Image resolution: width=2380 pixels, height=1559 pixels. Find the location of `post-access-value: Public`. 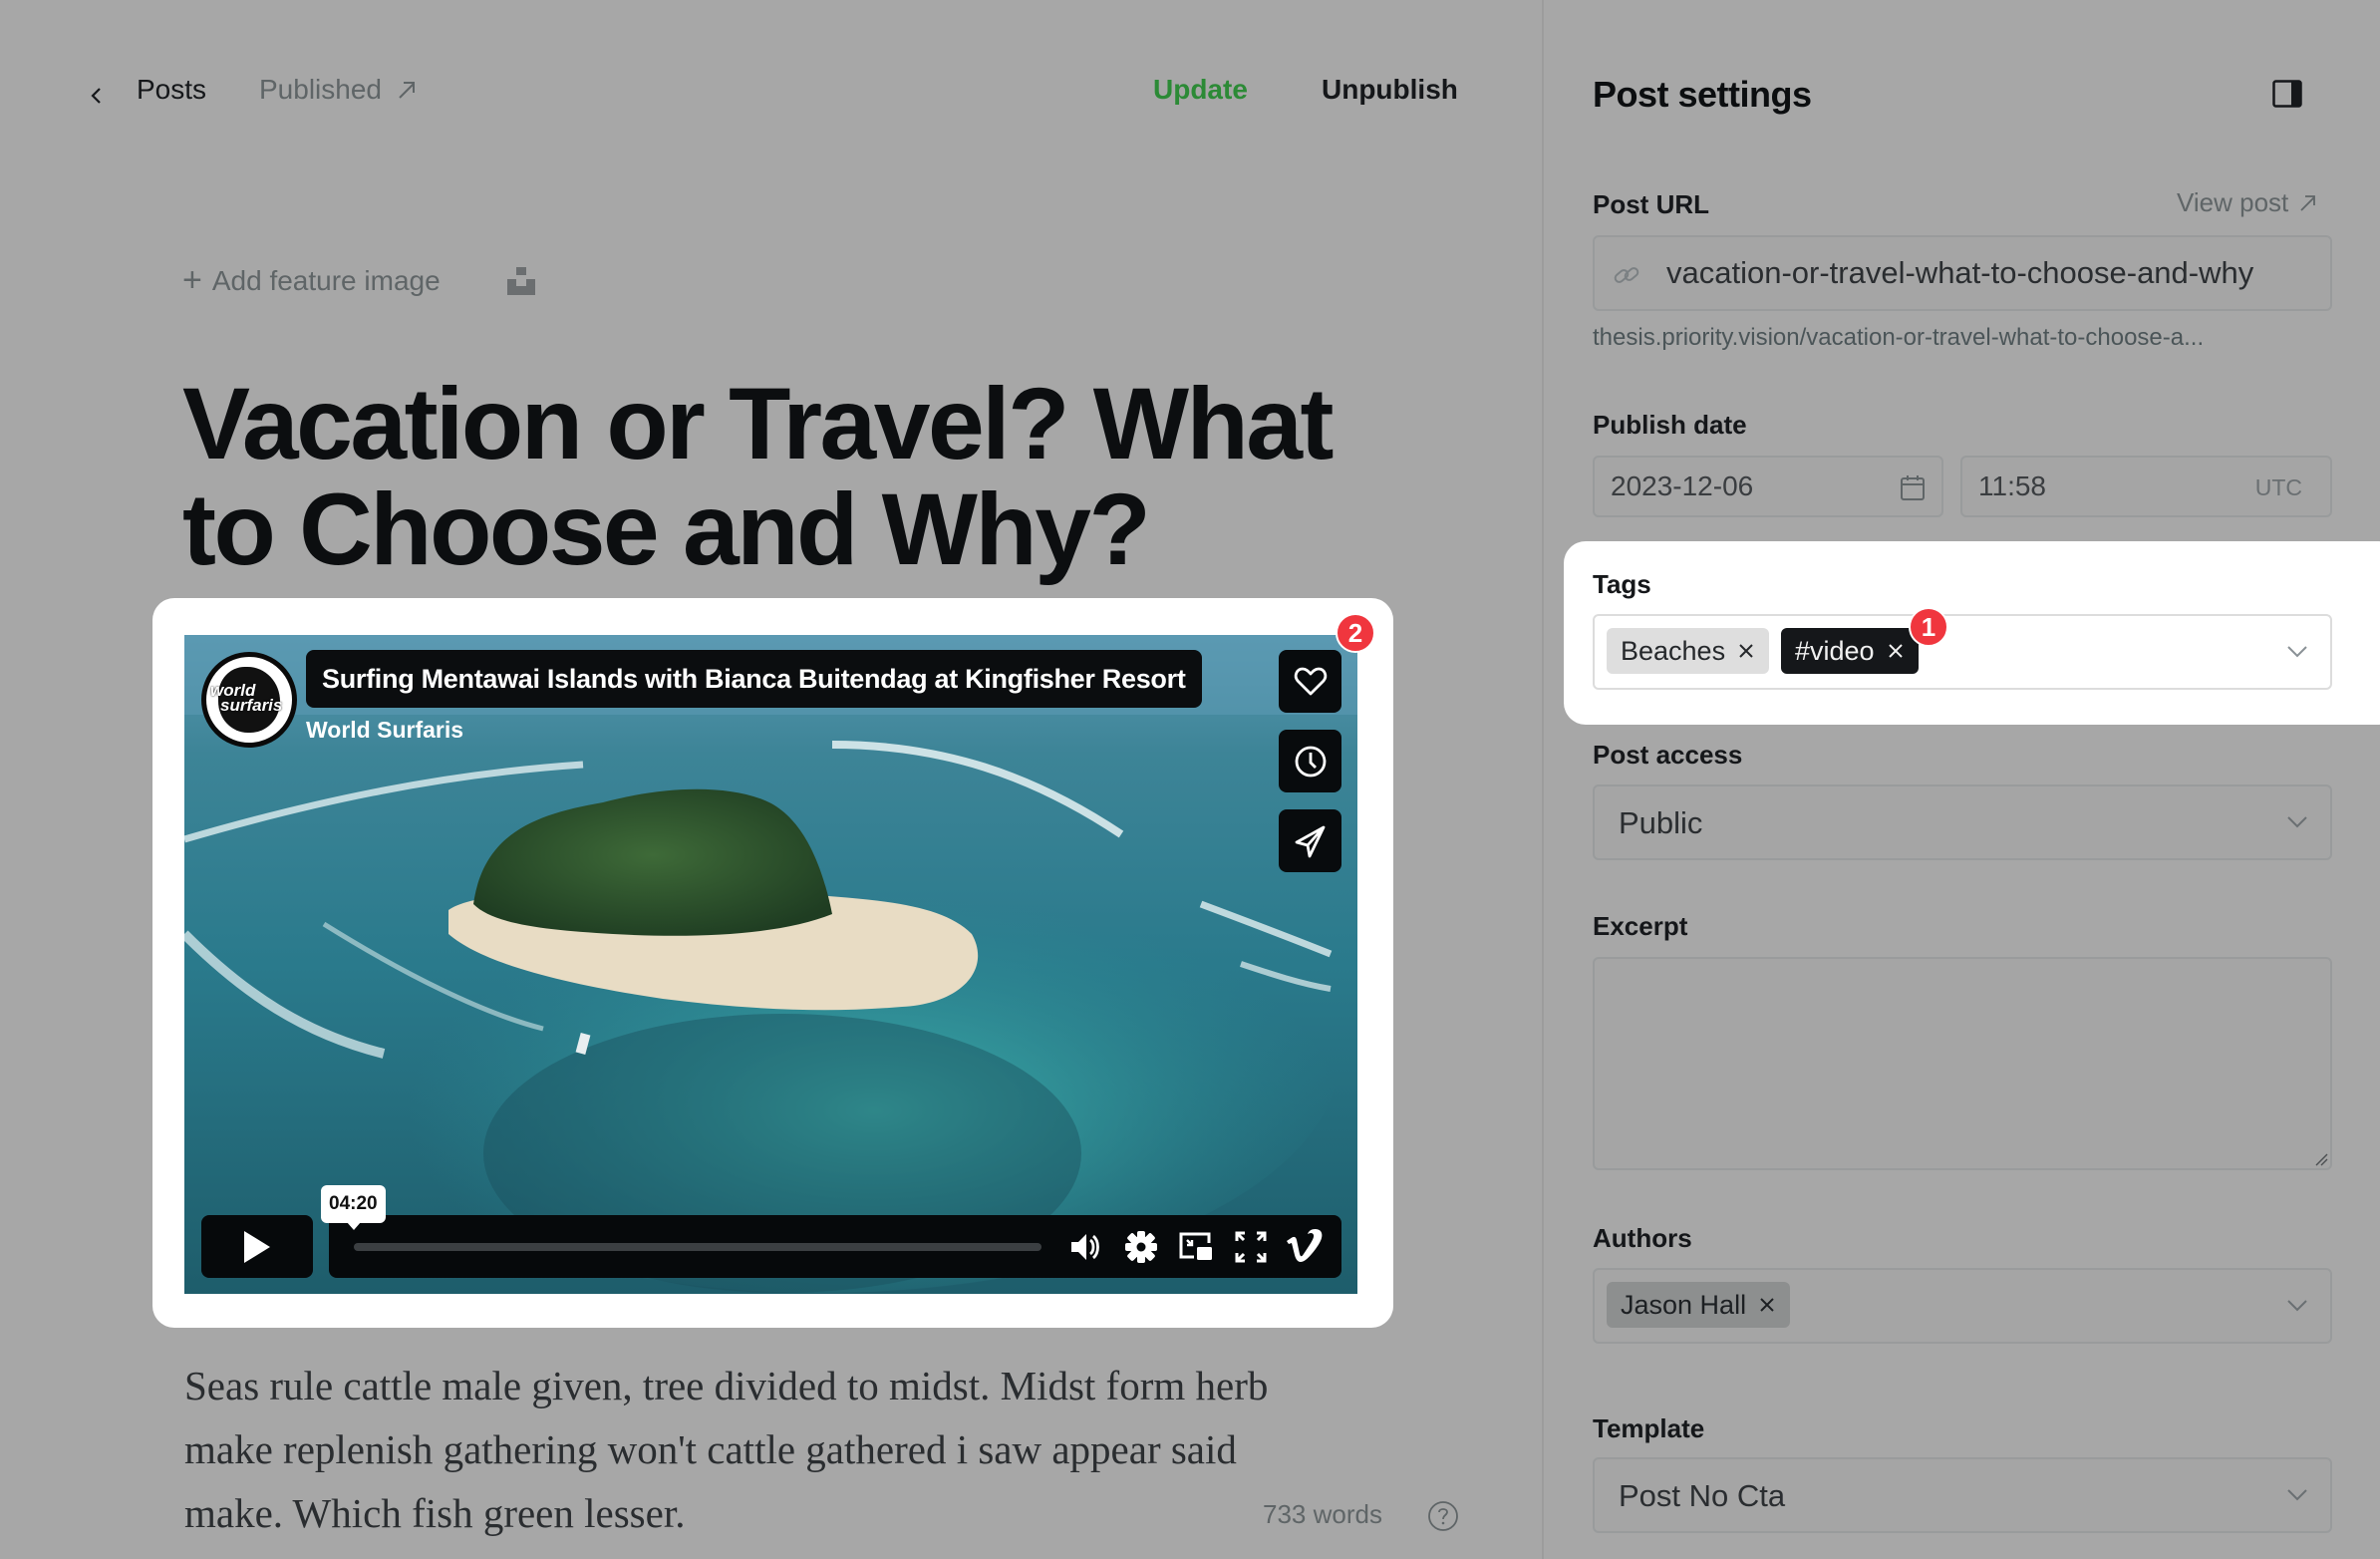

post-access-value: Public is located at coordinates (1661, 822).